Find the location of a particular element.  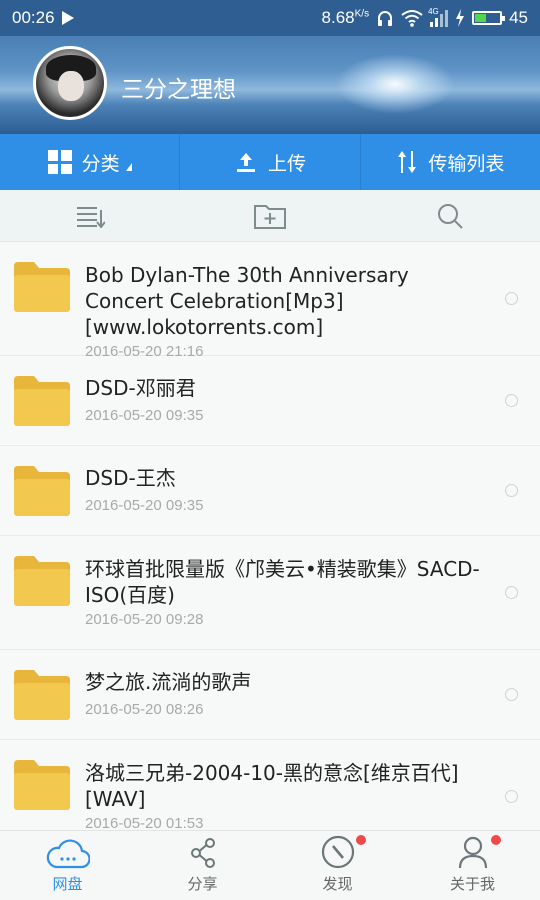

search-icon is located at coordinates (450, 216).